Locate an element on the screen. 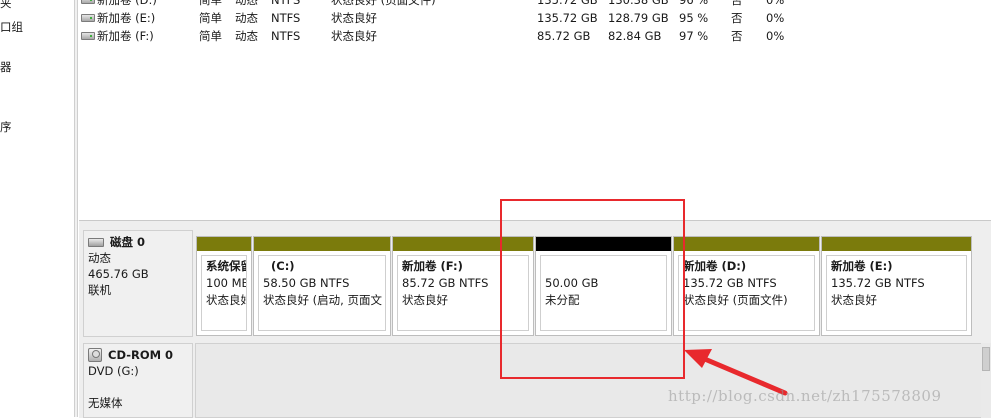 This screenshot has height=418, width=991. partition-name: 新加卷 (E:) is located at coordinates (862, 266).